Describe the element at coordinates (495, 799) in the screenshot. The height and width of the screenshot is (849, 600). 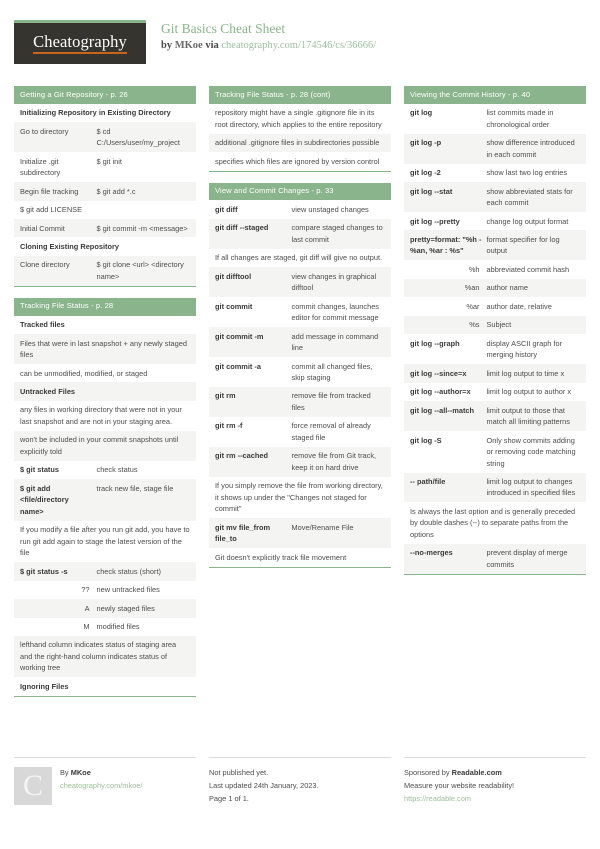
I see `sponsor-url: https://readable.com` at that location.